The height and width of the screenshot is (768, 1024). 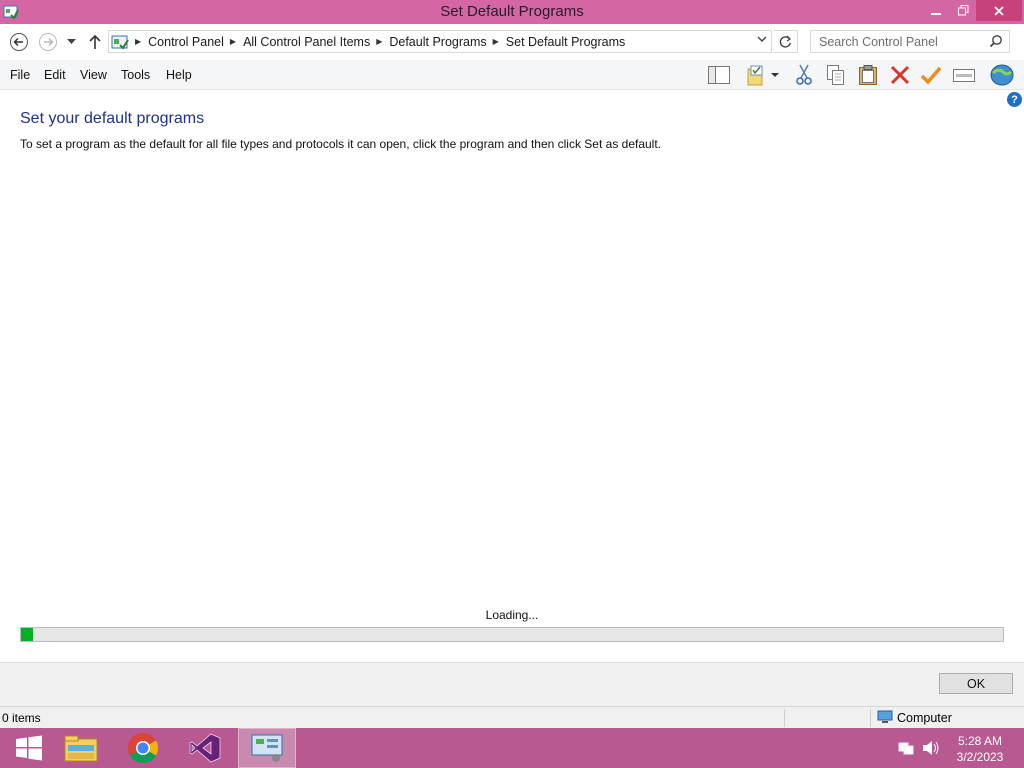 I want to click on visual-studio-icon, so click(x=205, y=748).